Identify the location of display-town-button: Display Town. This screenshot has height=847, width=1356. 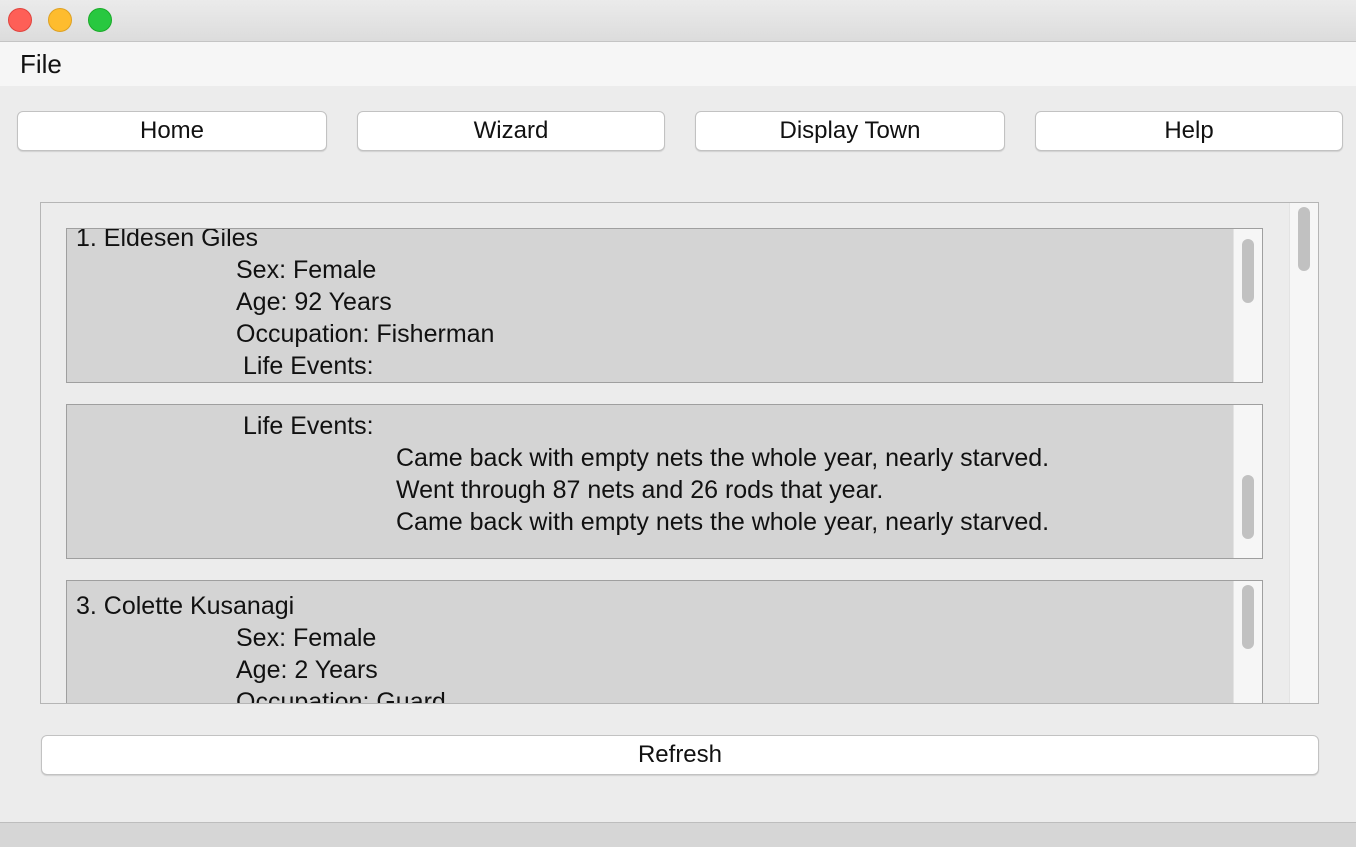
(850, 131).